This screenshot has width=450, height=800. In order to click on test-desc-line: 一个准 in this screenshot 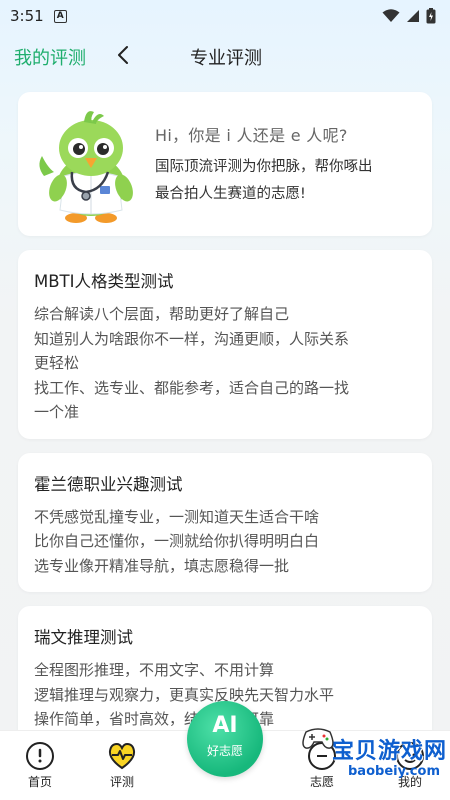, I will do `click(57, 412)`.